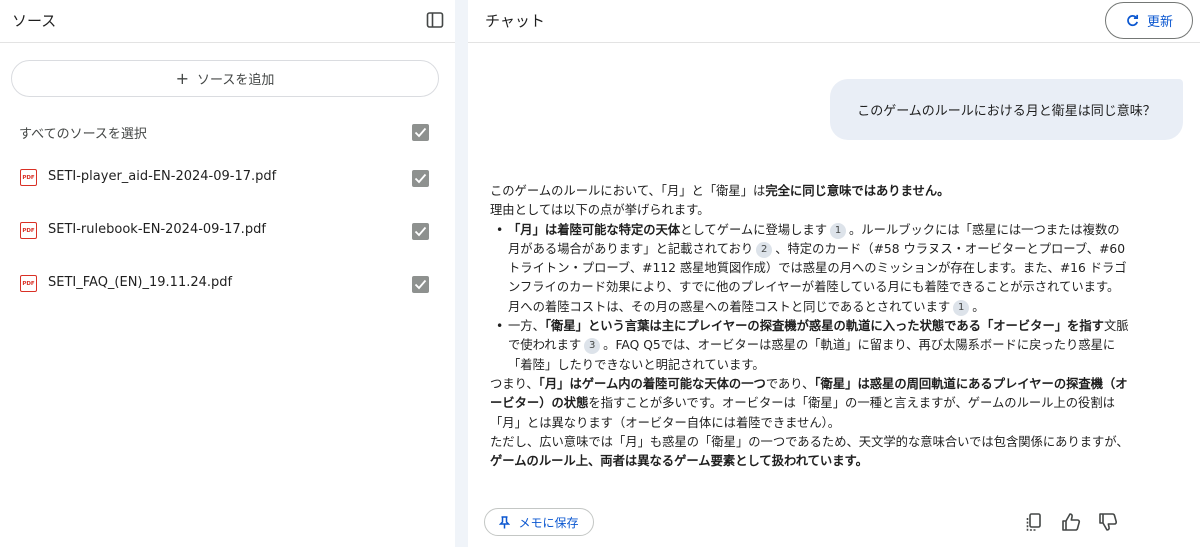 Image resolution: width=1200 pixels, height=547 pixels. I want to click on user-message-text: このゲームのルールにおける月と衛星は同じ意味？, so click(1006, 111).